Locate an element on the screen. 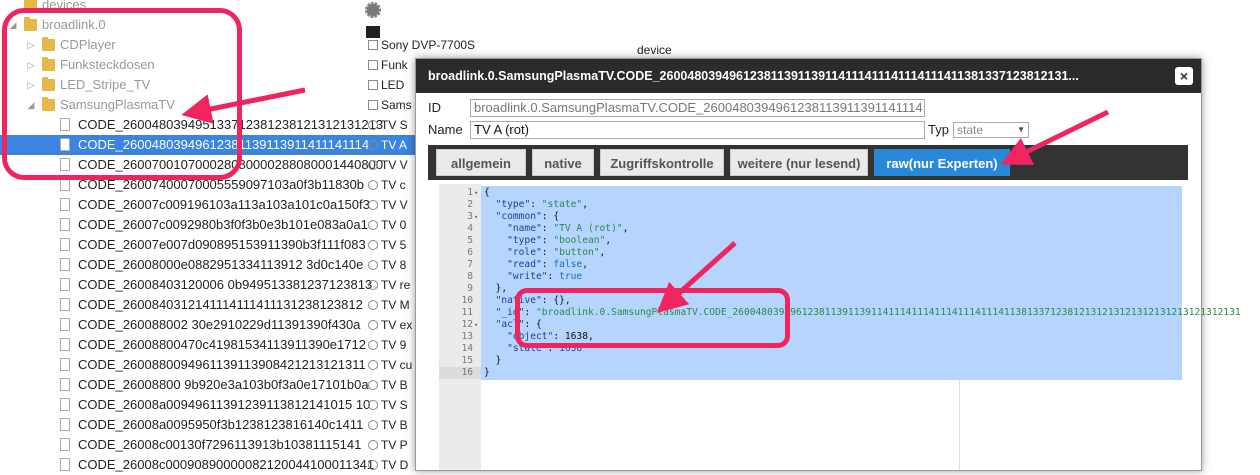 This screenshot has width=1260, height=475. arrow-to-raw-tab is located at coordinates (1055, 137).